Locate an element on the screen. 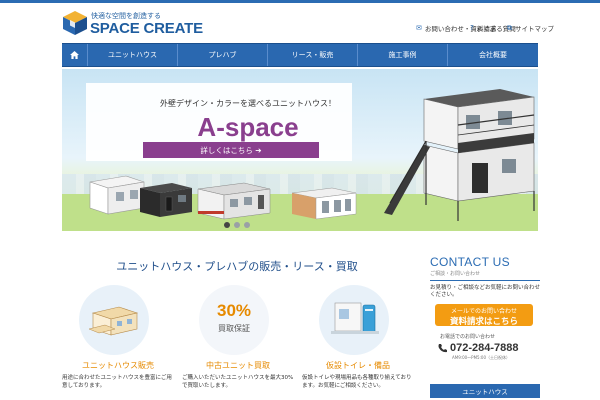 Image resolution: width=600 pixels, height=400 pixels. feature-image: 30% 買取保証 is located at coordinates (234, 320).